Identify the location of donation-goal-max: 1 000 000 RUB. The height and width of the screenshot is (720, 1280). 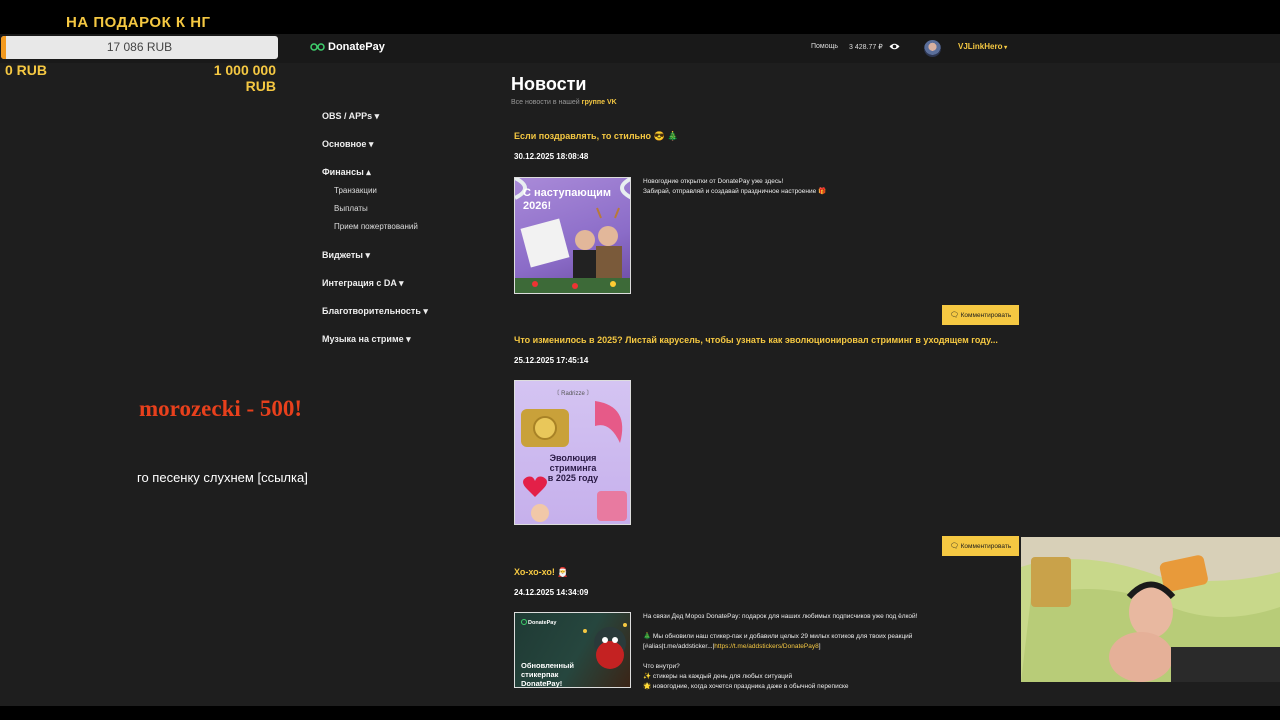
(244, 78).